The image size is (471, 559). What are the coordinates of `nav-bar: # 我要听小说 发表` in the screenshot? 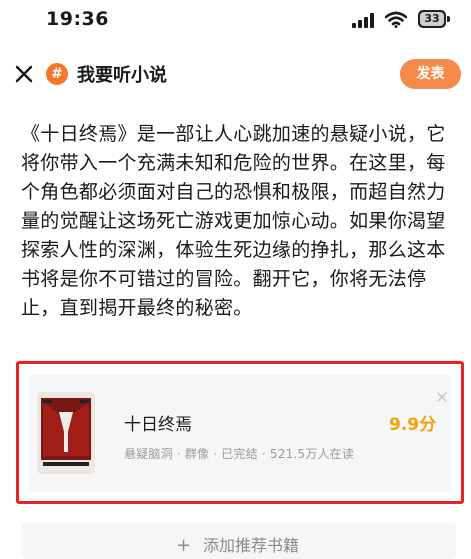 It's located at (235, 74).